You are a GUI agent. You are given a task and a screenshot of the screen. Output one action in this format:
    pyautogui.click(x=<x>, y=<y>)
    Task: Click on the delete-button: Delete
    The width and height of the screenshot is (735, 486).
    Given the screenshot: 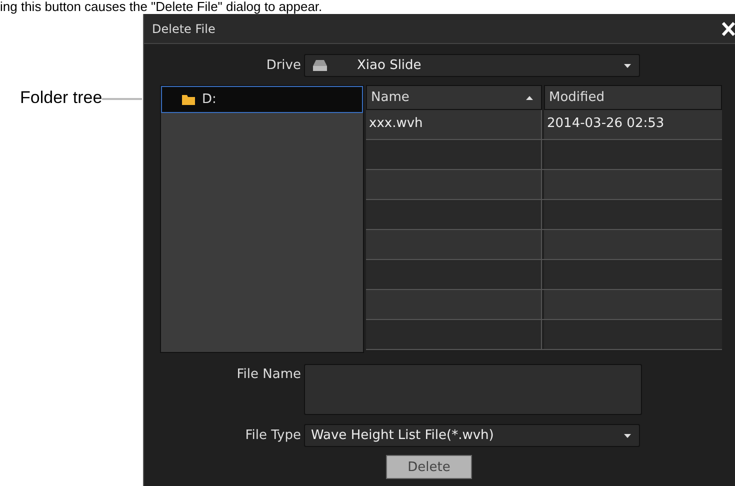 What is the action you would take?
    pyautogui.click(x=429, y=467)
    